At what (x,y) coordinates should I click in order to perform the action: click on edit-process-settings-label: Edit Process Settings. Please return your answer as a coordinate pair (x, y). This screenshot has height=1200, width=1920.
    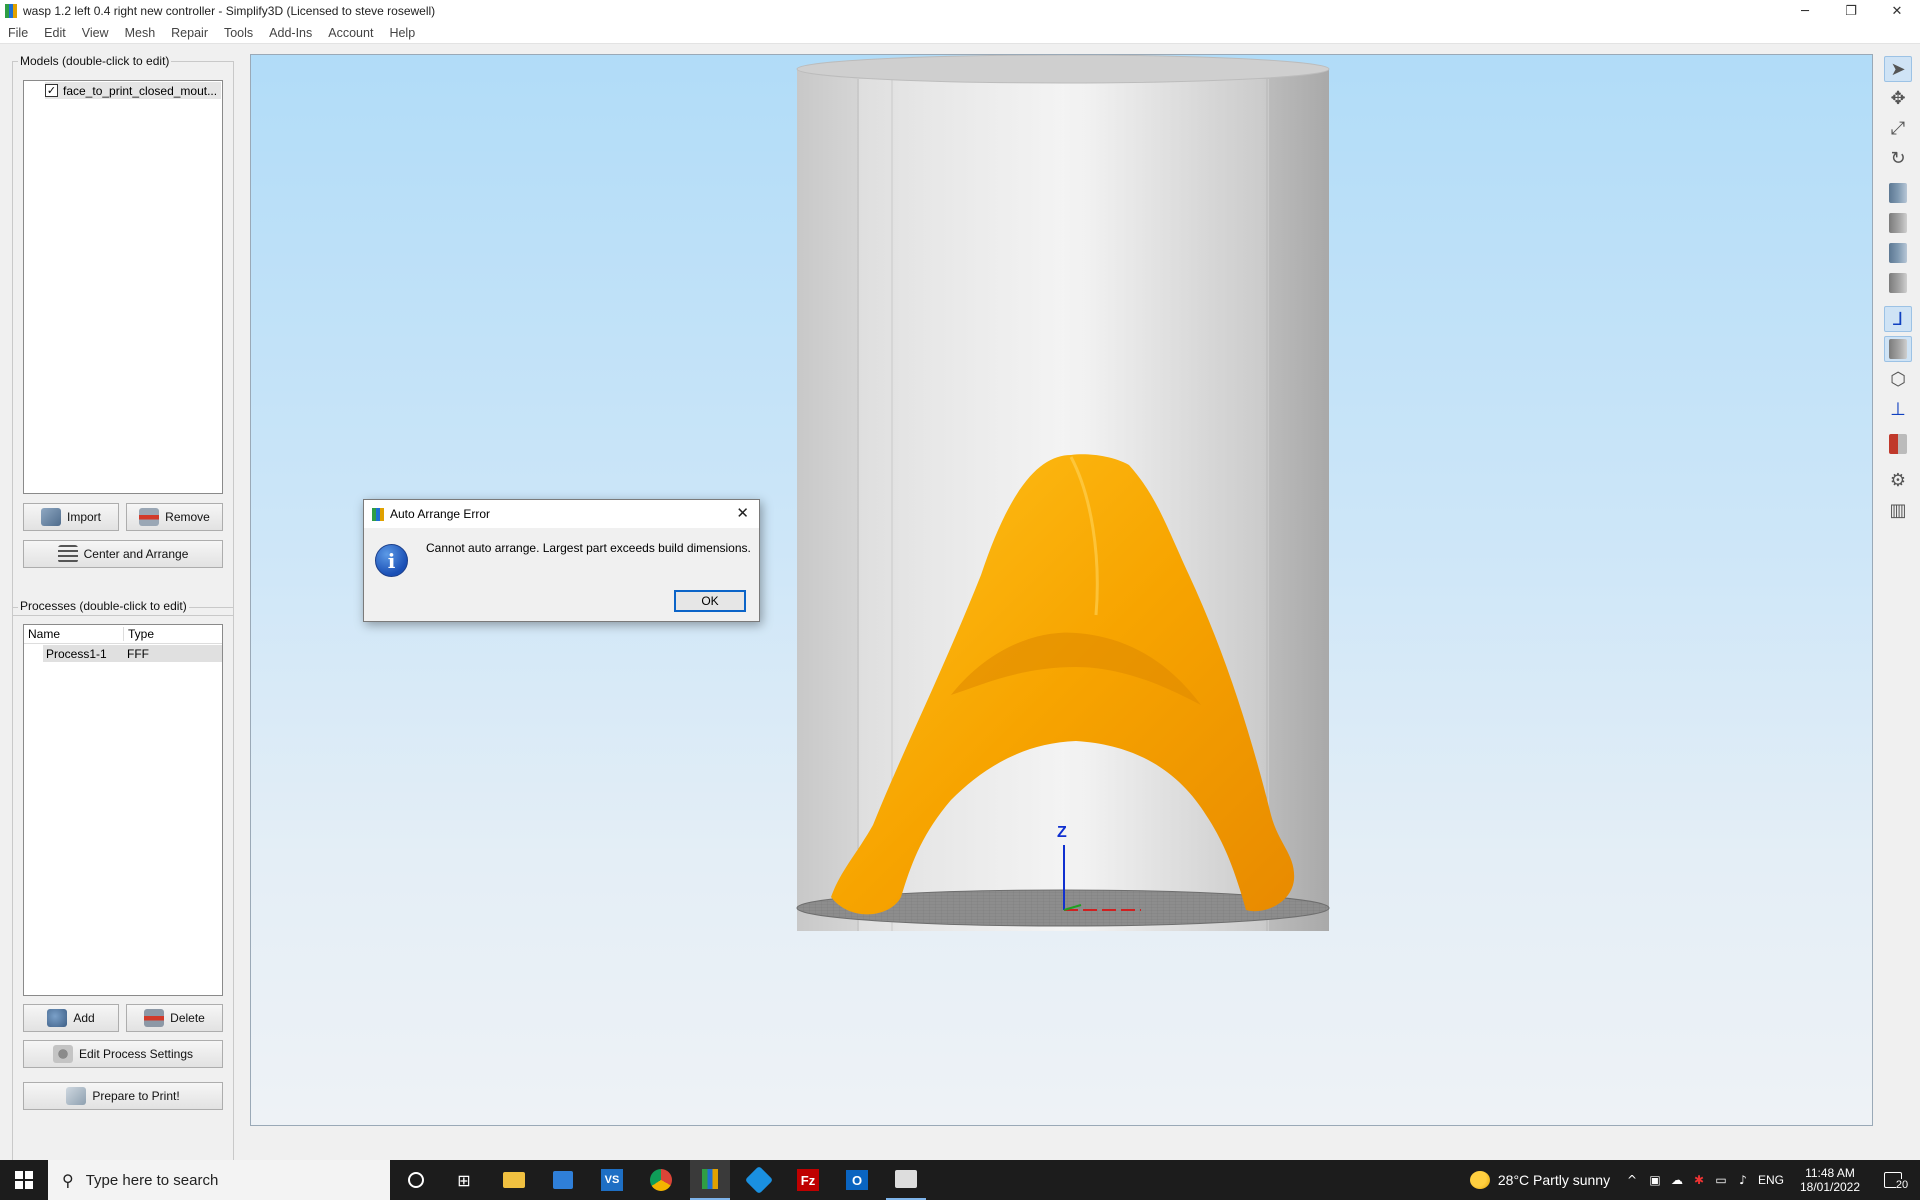
    Looking at the image, I should click on (136, 1054).